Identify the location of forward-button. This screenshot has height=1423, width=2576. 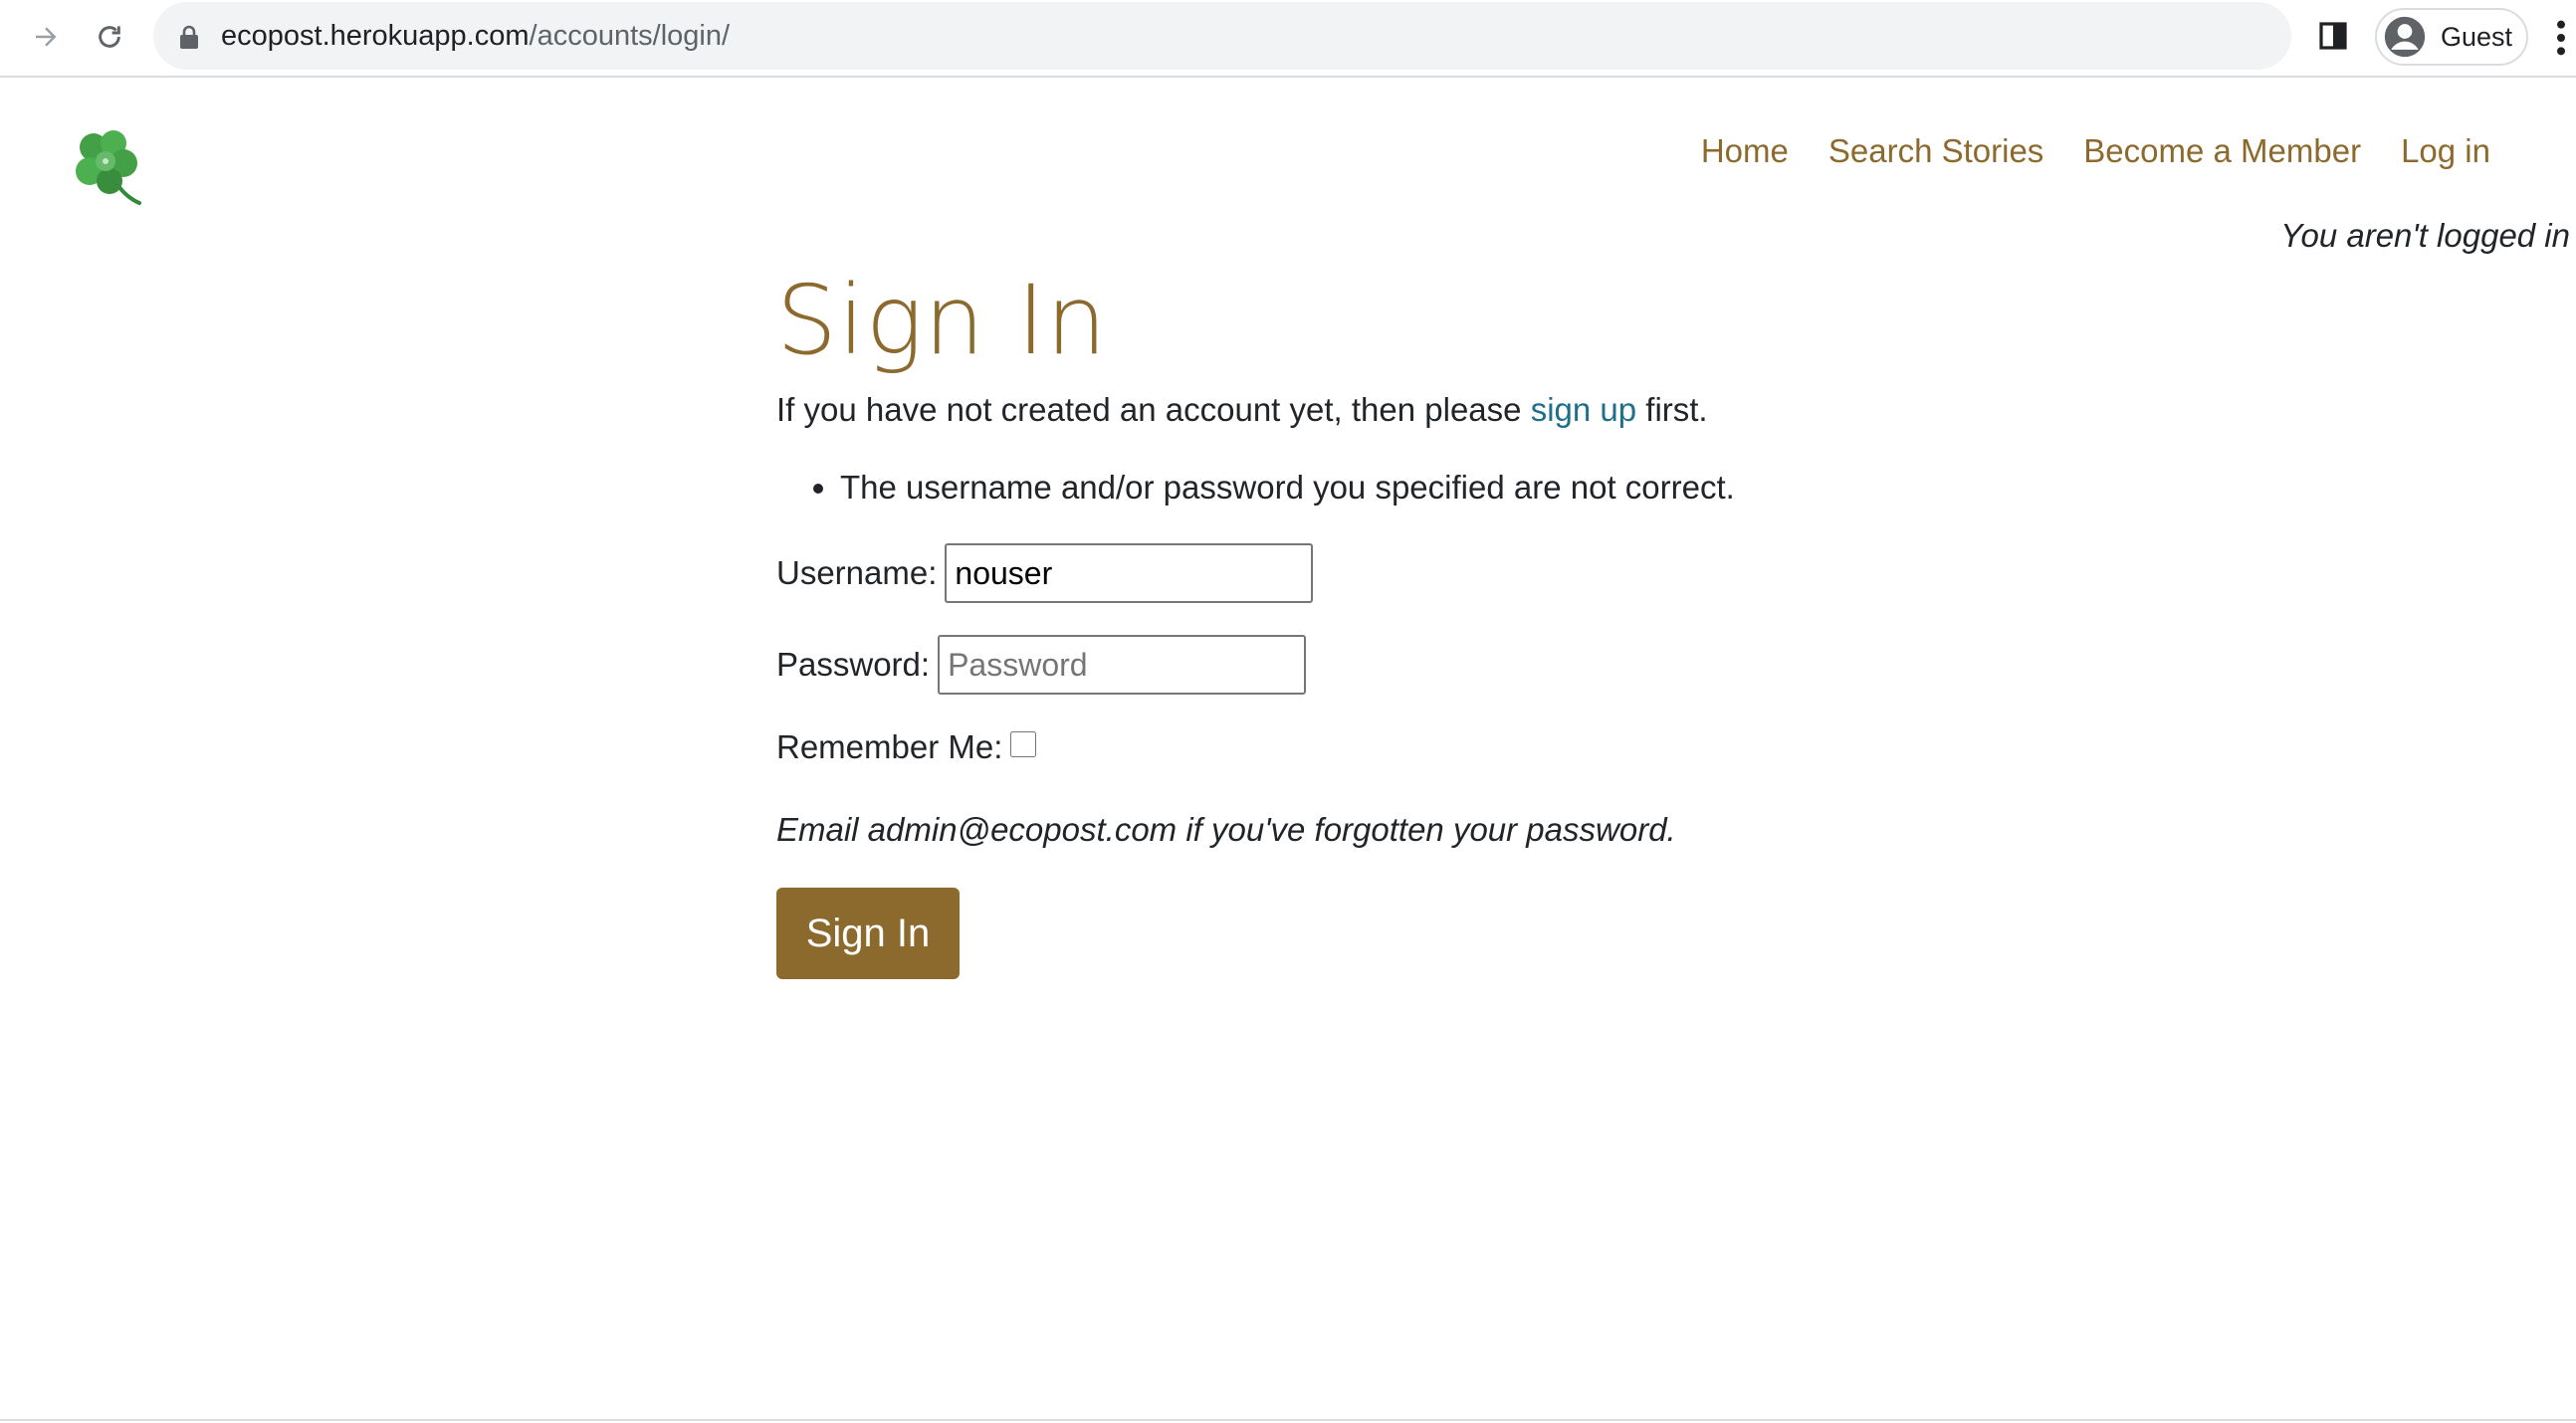
(46, 37).